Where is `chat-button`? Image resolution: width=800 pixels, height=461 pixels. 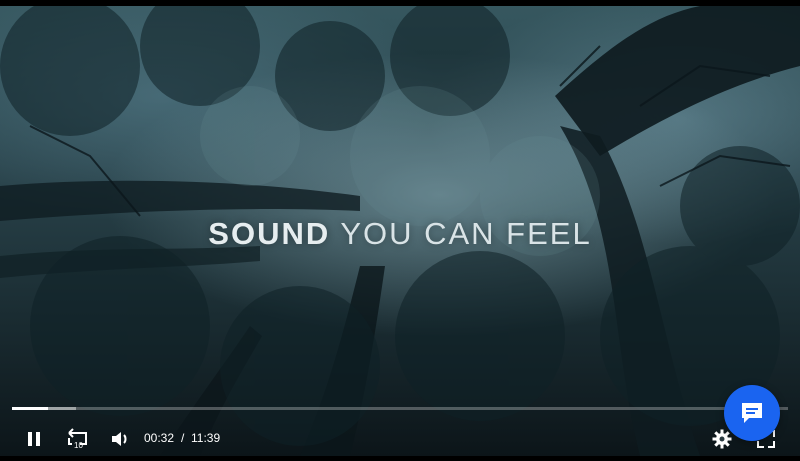 chat-button is located at coordinates (752, 413).